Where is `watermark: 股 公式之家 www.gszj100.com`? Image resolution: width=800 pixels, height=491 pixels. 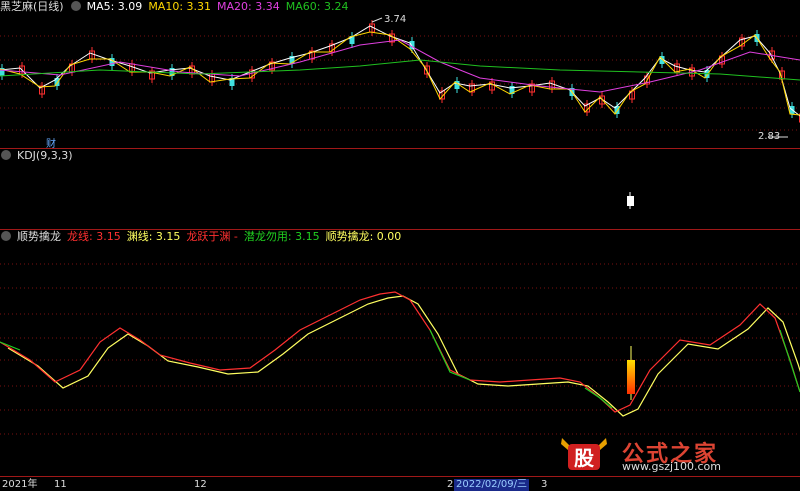 watermark: 股 公式之家 www.gszj100.com is located at coordinates (673, 454).